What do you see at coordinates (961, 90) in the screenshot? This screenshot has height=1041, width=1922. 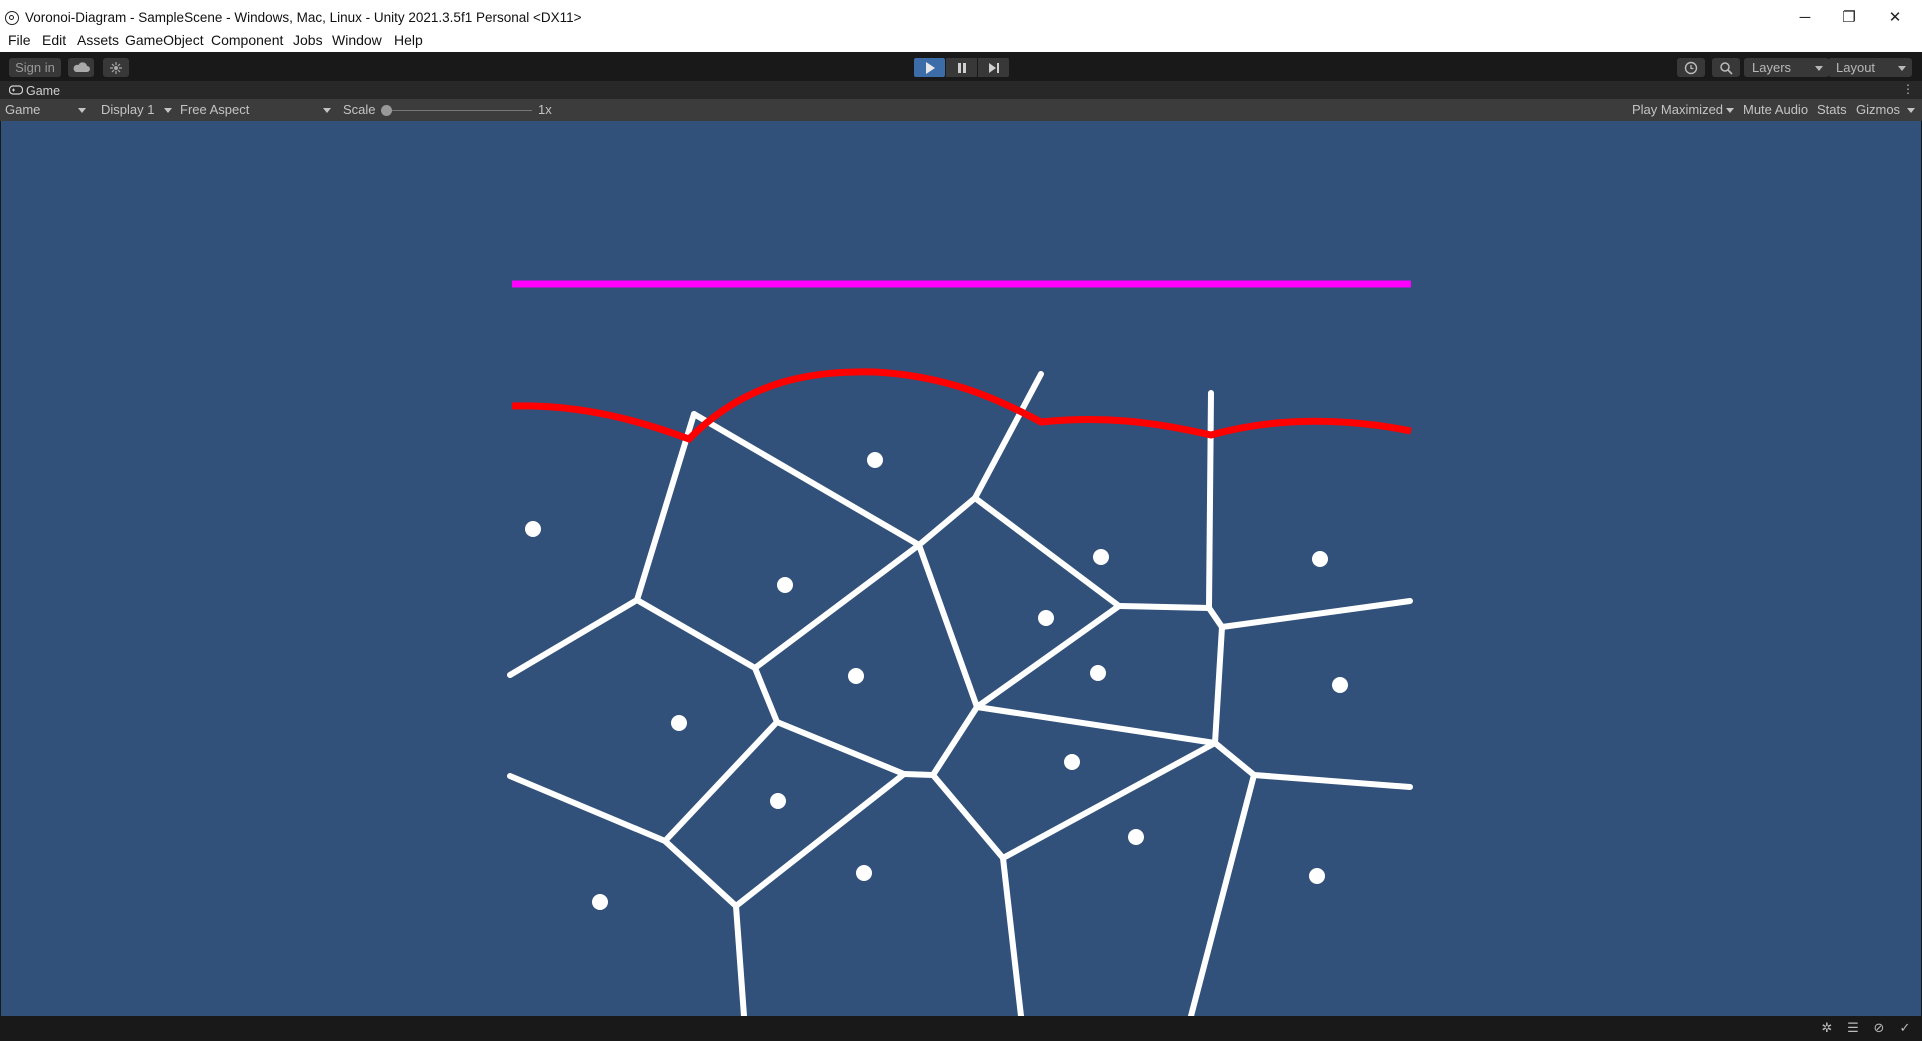 I see `tab-bar: Game ⋮` at bounding box center [961, 90].